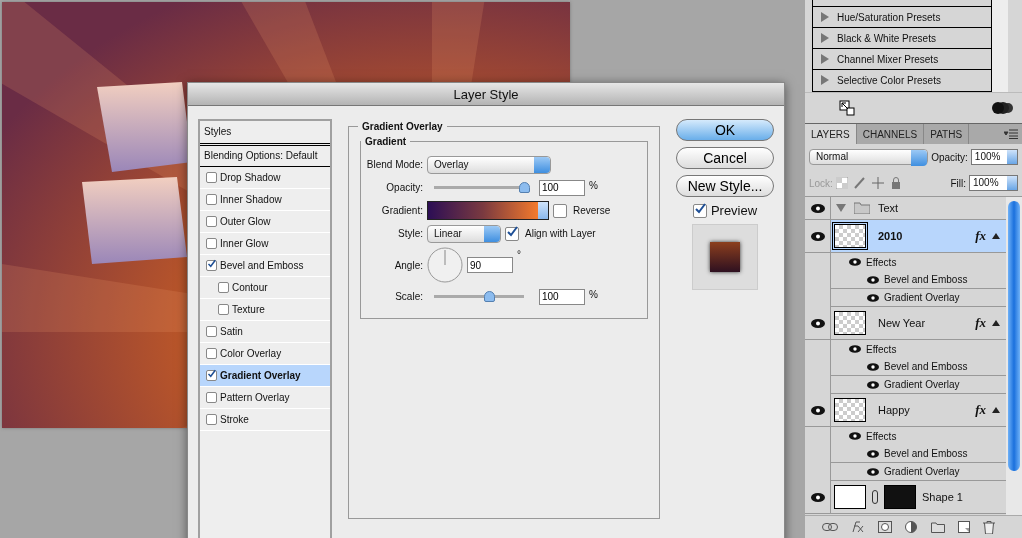  I want to click on preset-item: Hue/Saturation Presets, so click(902, 17).